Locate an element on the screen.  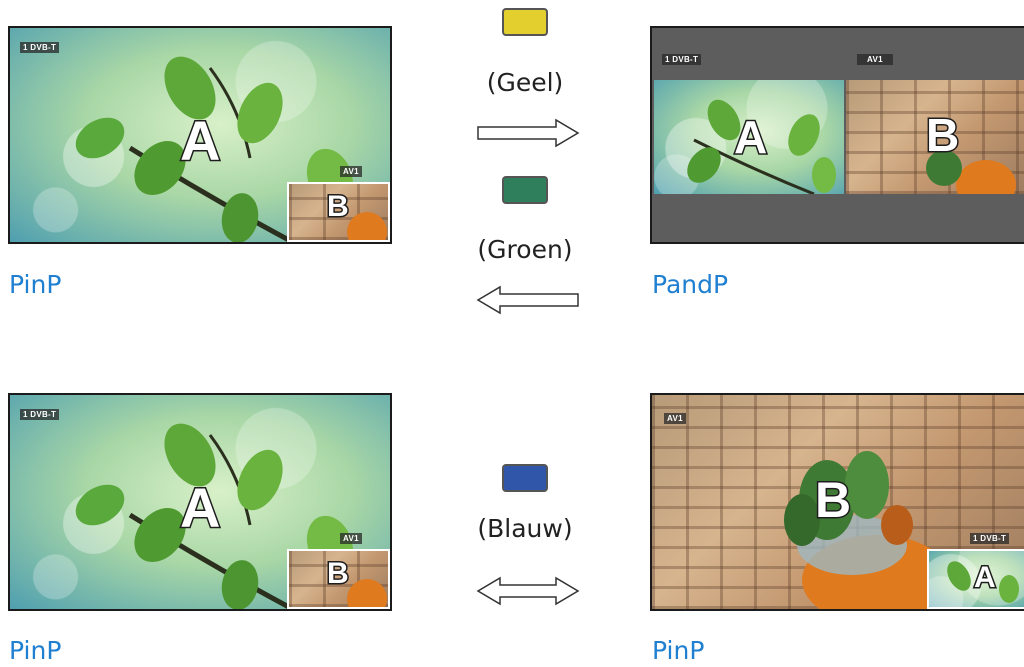
arrow-left-icon is located at coordinates (527, 300).